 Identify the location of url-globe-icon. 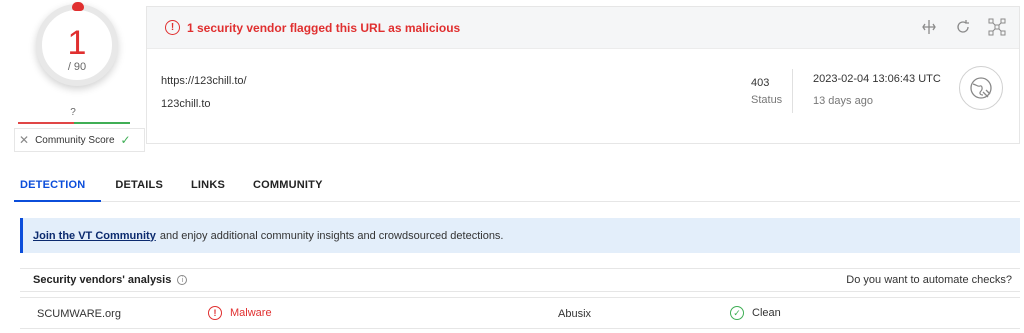
(981, 88).